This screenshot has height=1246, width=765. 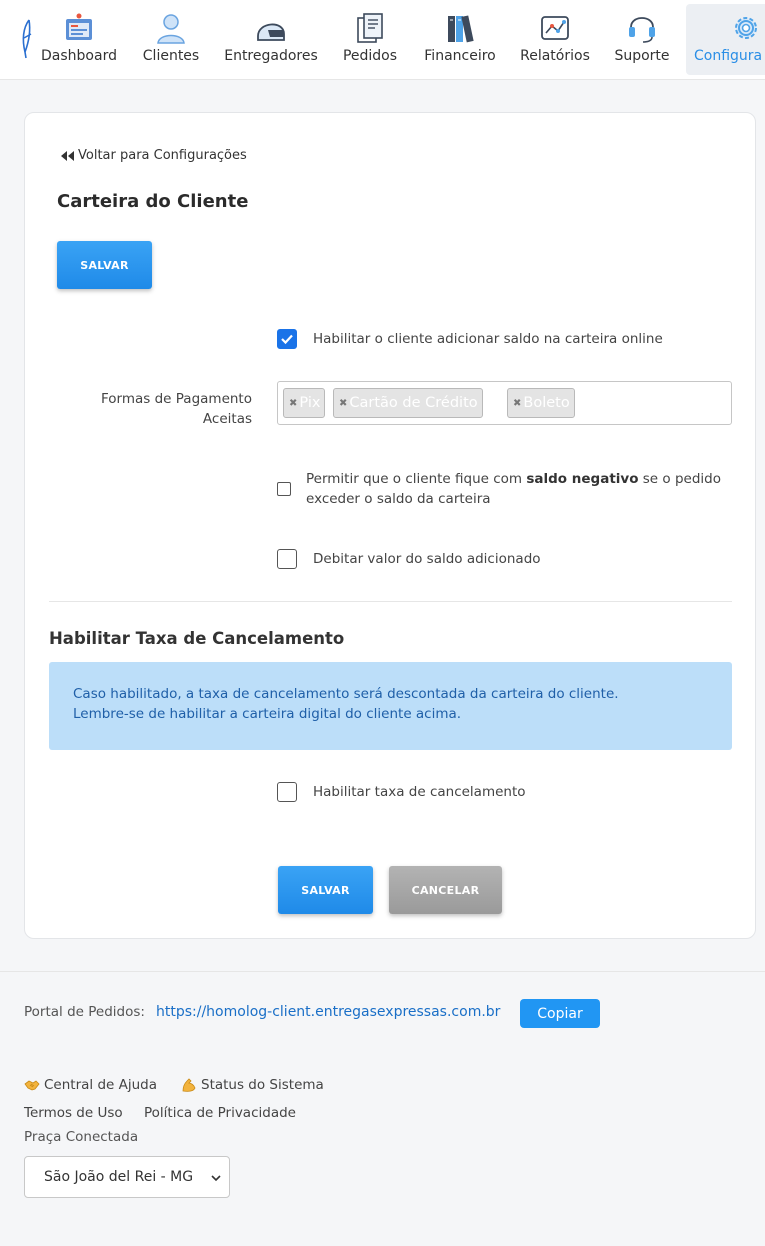 I want to click on books-icon, so click(x=461, y=29).